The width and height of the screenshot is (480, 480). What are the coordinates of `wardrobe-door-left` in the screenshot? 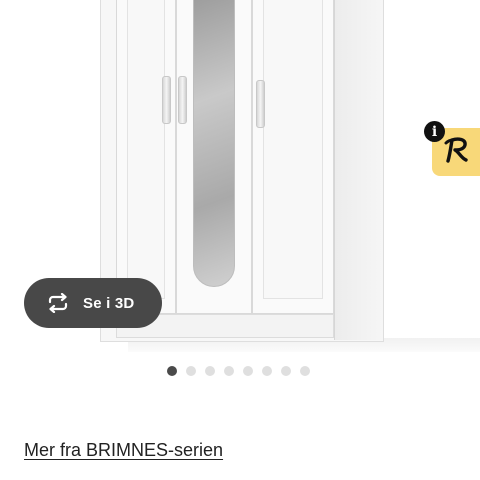 It's located at (146, 157).